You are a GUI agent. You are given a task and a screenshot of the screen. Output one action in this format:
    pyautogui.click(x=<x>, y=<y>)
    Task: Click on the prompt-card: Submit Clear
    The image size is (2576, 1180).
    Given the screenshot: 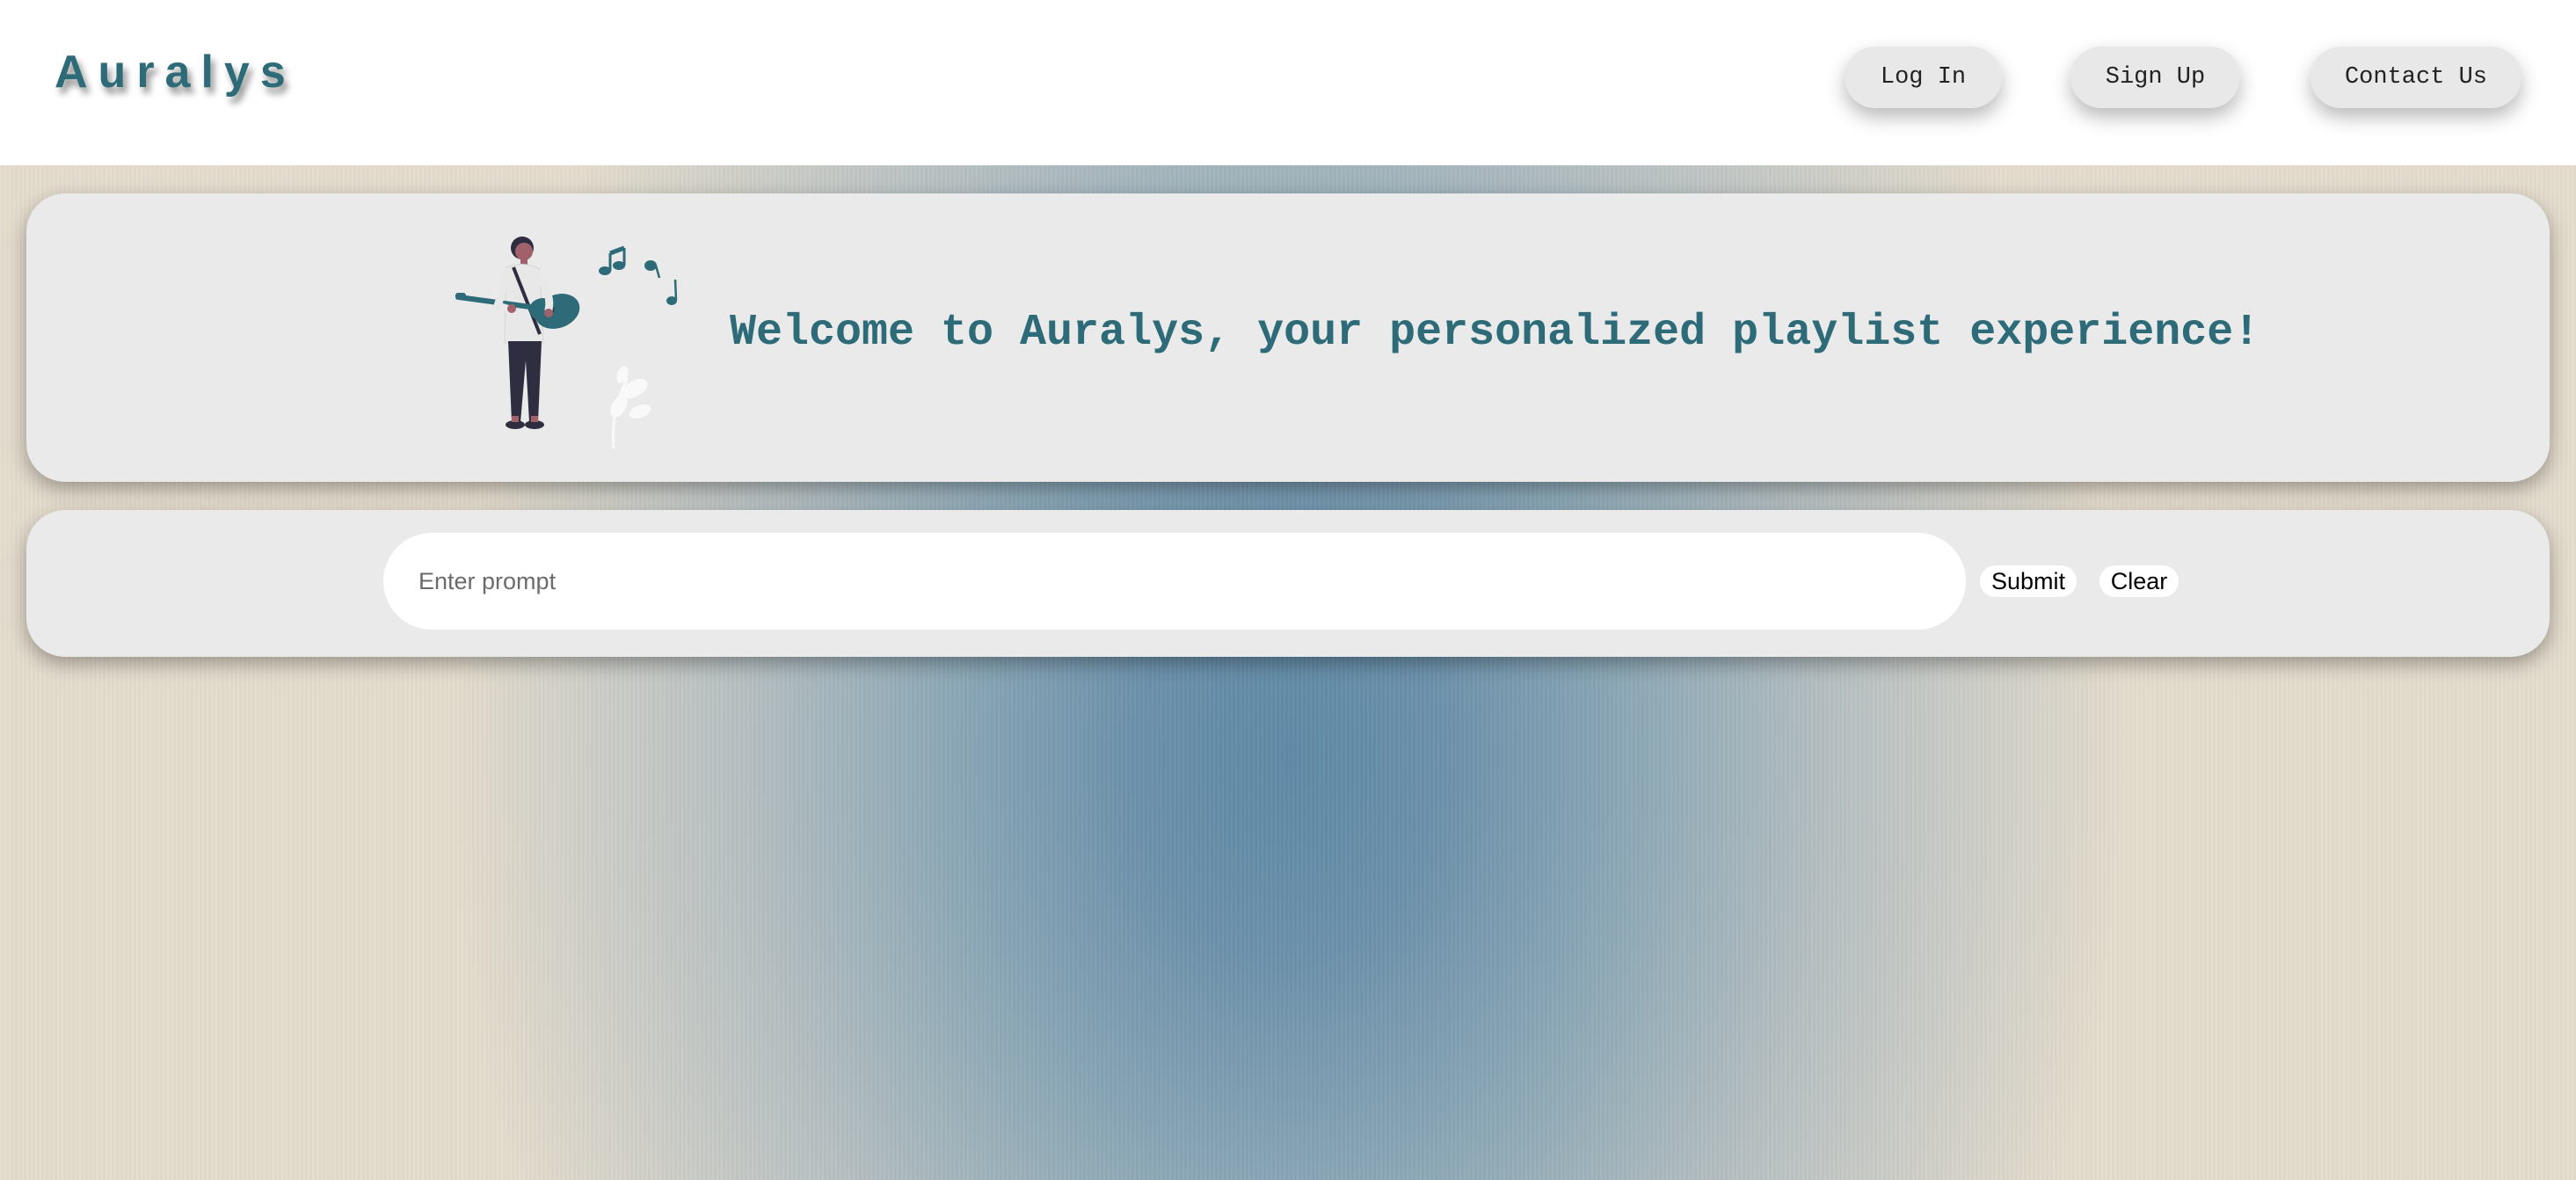 What is the action you would take?
    pyautogui.click(x=1288, y=583)
    